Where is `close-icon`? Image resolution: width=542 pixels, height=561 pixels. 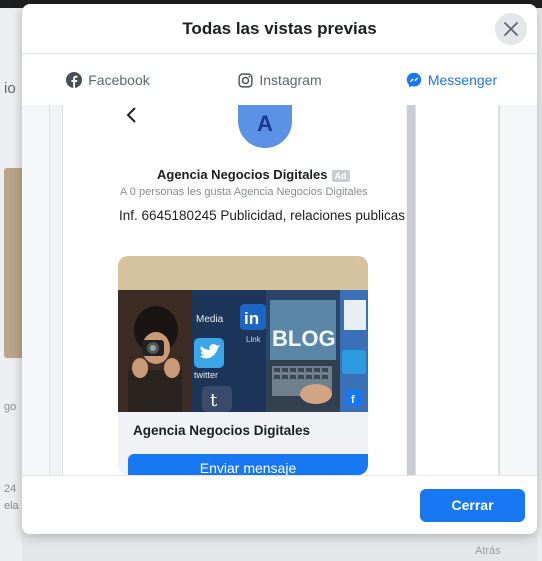
close-icon is located at coordinates (511, 29).